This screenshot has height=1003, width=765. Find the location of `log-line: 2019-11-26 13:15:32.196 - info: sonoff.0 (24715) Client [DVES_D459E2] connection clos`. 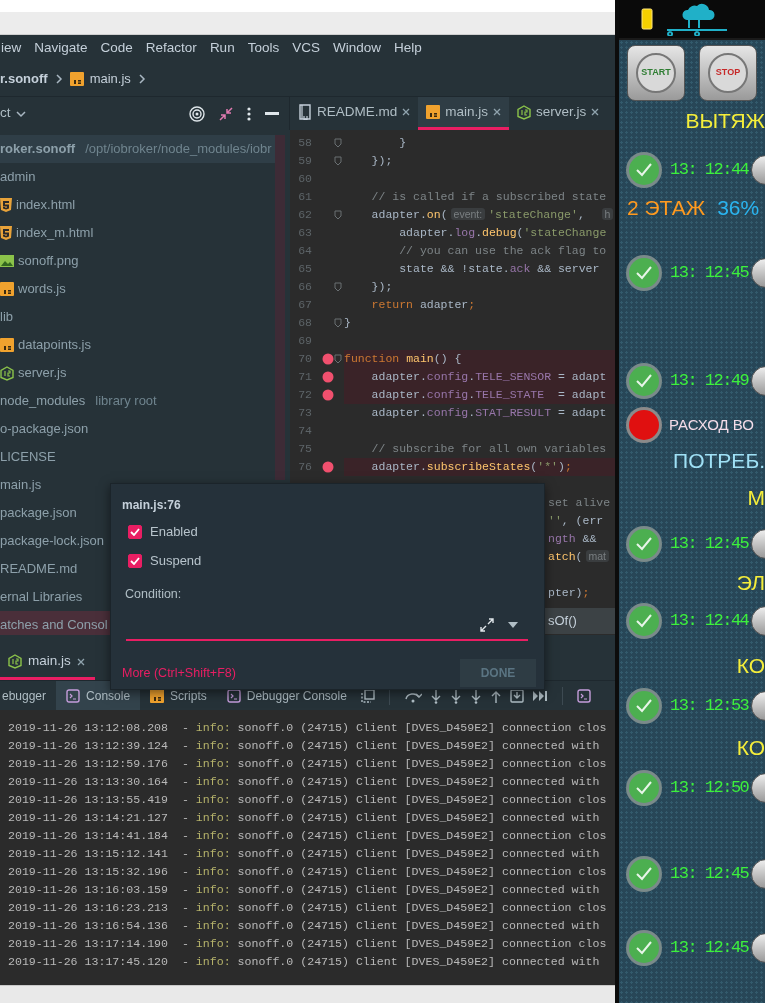

log-line: 2019-11-26 13:15:32.196 - info: sonoff.0 (24715) Client [DVES_D459E2] connection clos is located at coordinates (308, 872).